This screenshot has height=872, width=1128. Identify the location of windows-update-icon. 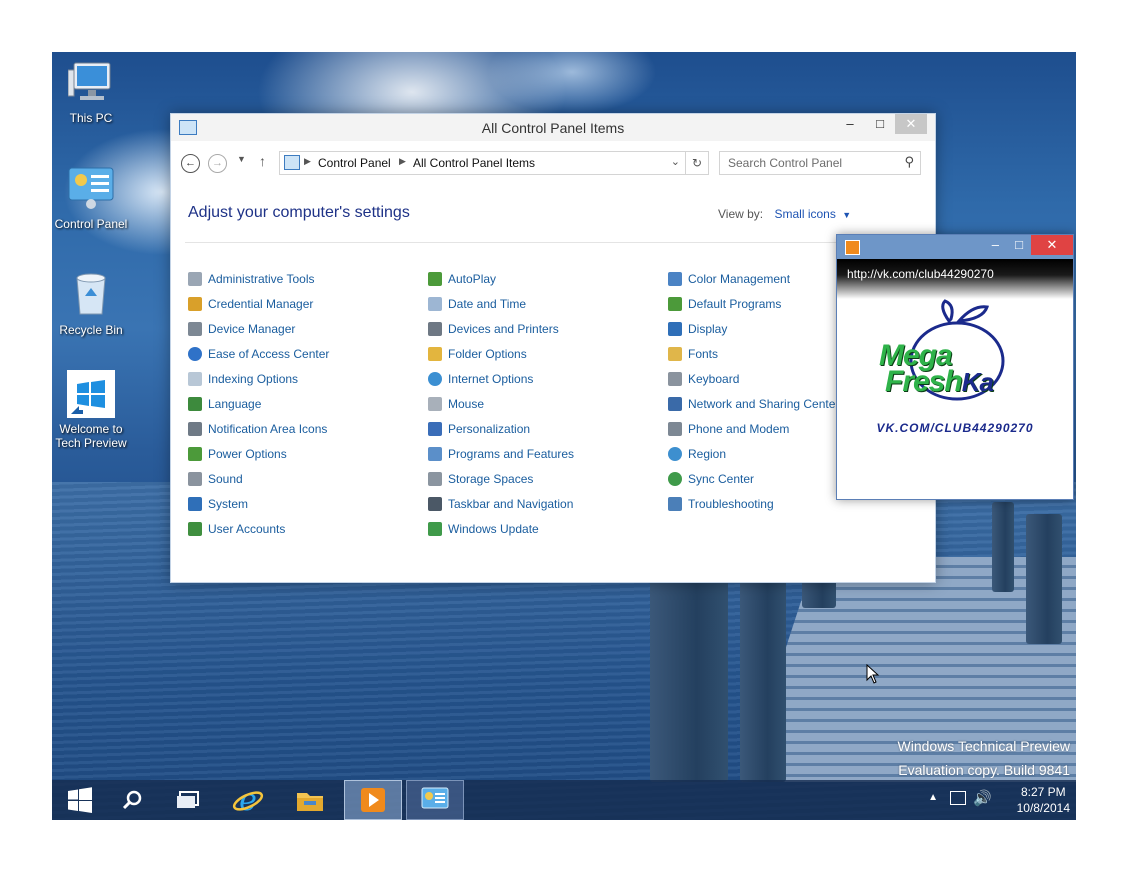
(435, 529).